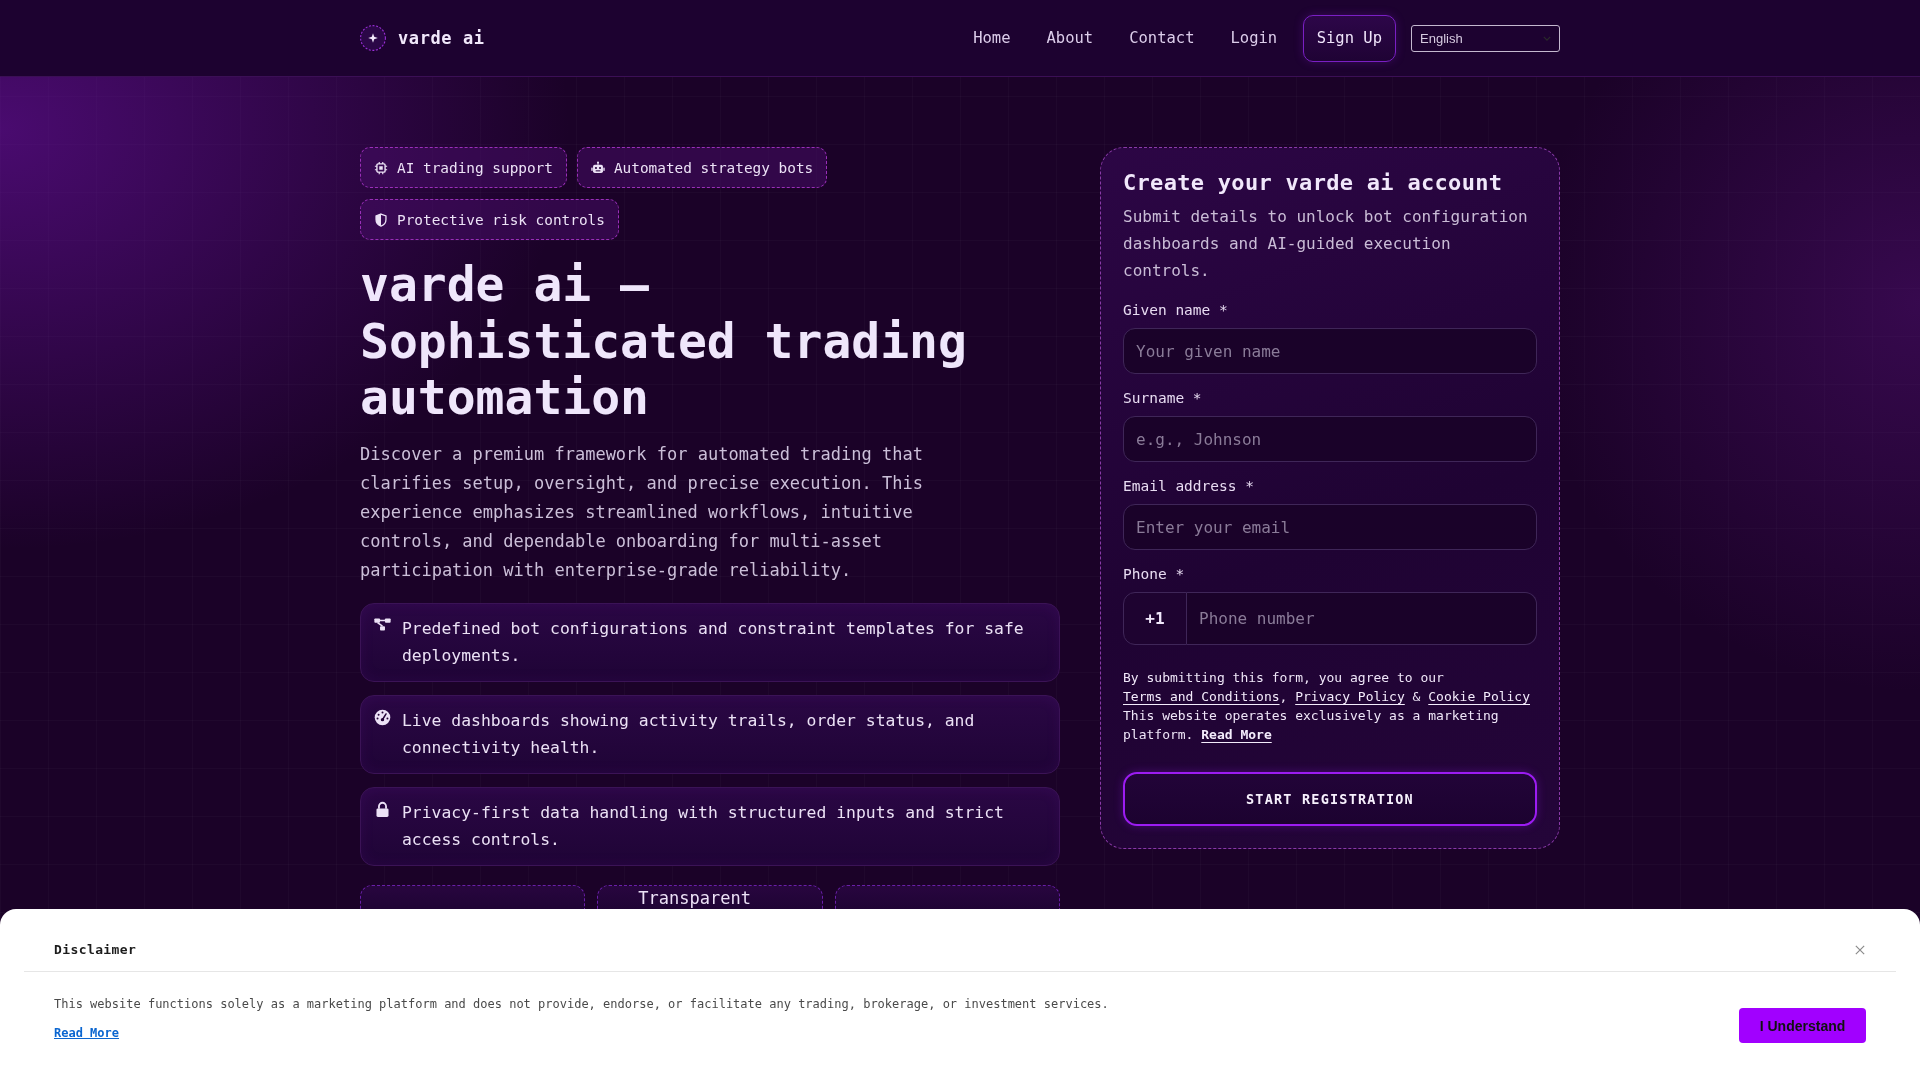  What do you see at coordinates (381, 219) in the screenshot?
I see `shield-icon` at bounding box center [381, 219].